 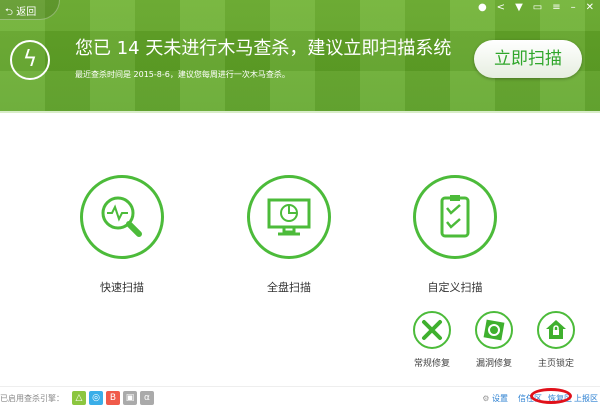 I want to click on report-zone-link: 上报区, so click(x=586, y=398).